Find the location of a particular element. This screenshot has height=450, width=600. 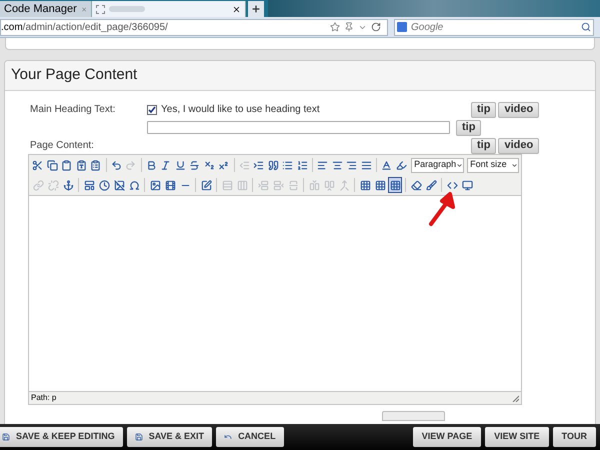

address-bar: .com/admin/action/edit_page/366095/ is located at coordinates (194, 27).